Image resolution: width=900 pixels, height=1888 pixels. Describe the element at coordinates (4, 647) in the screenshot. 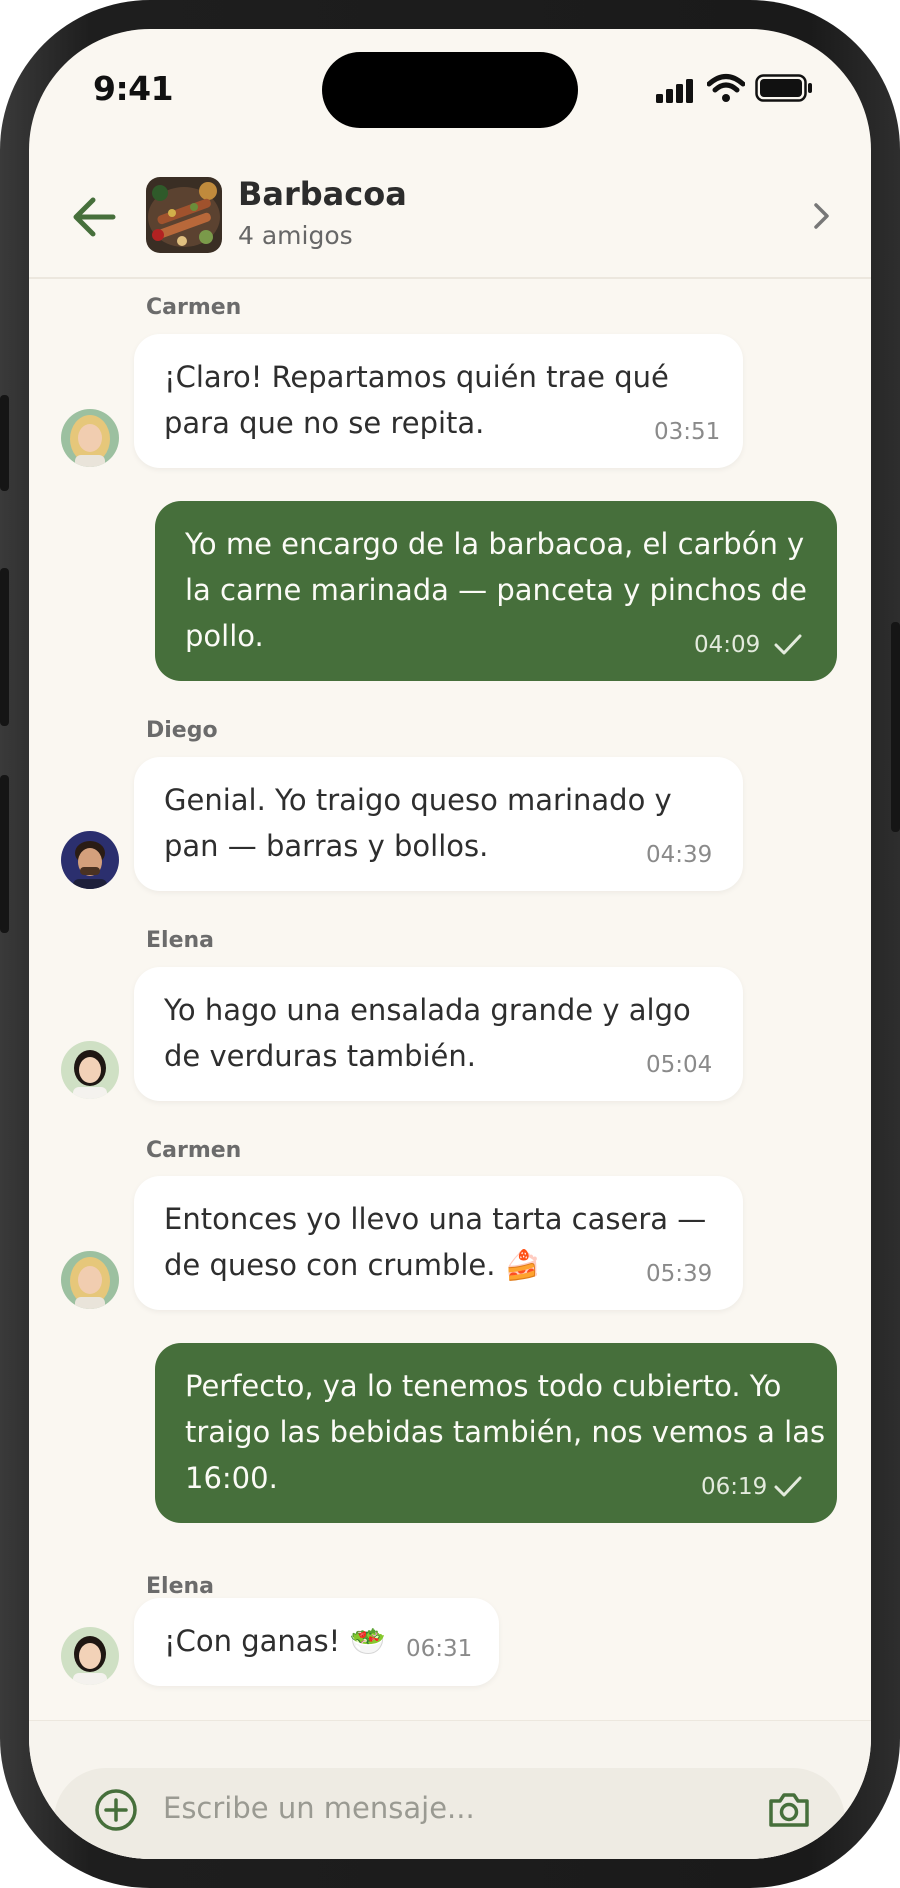

I see `volume-up-button` at that location.